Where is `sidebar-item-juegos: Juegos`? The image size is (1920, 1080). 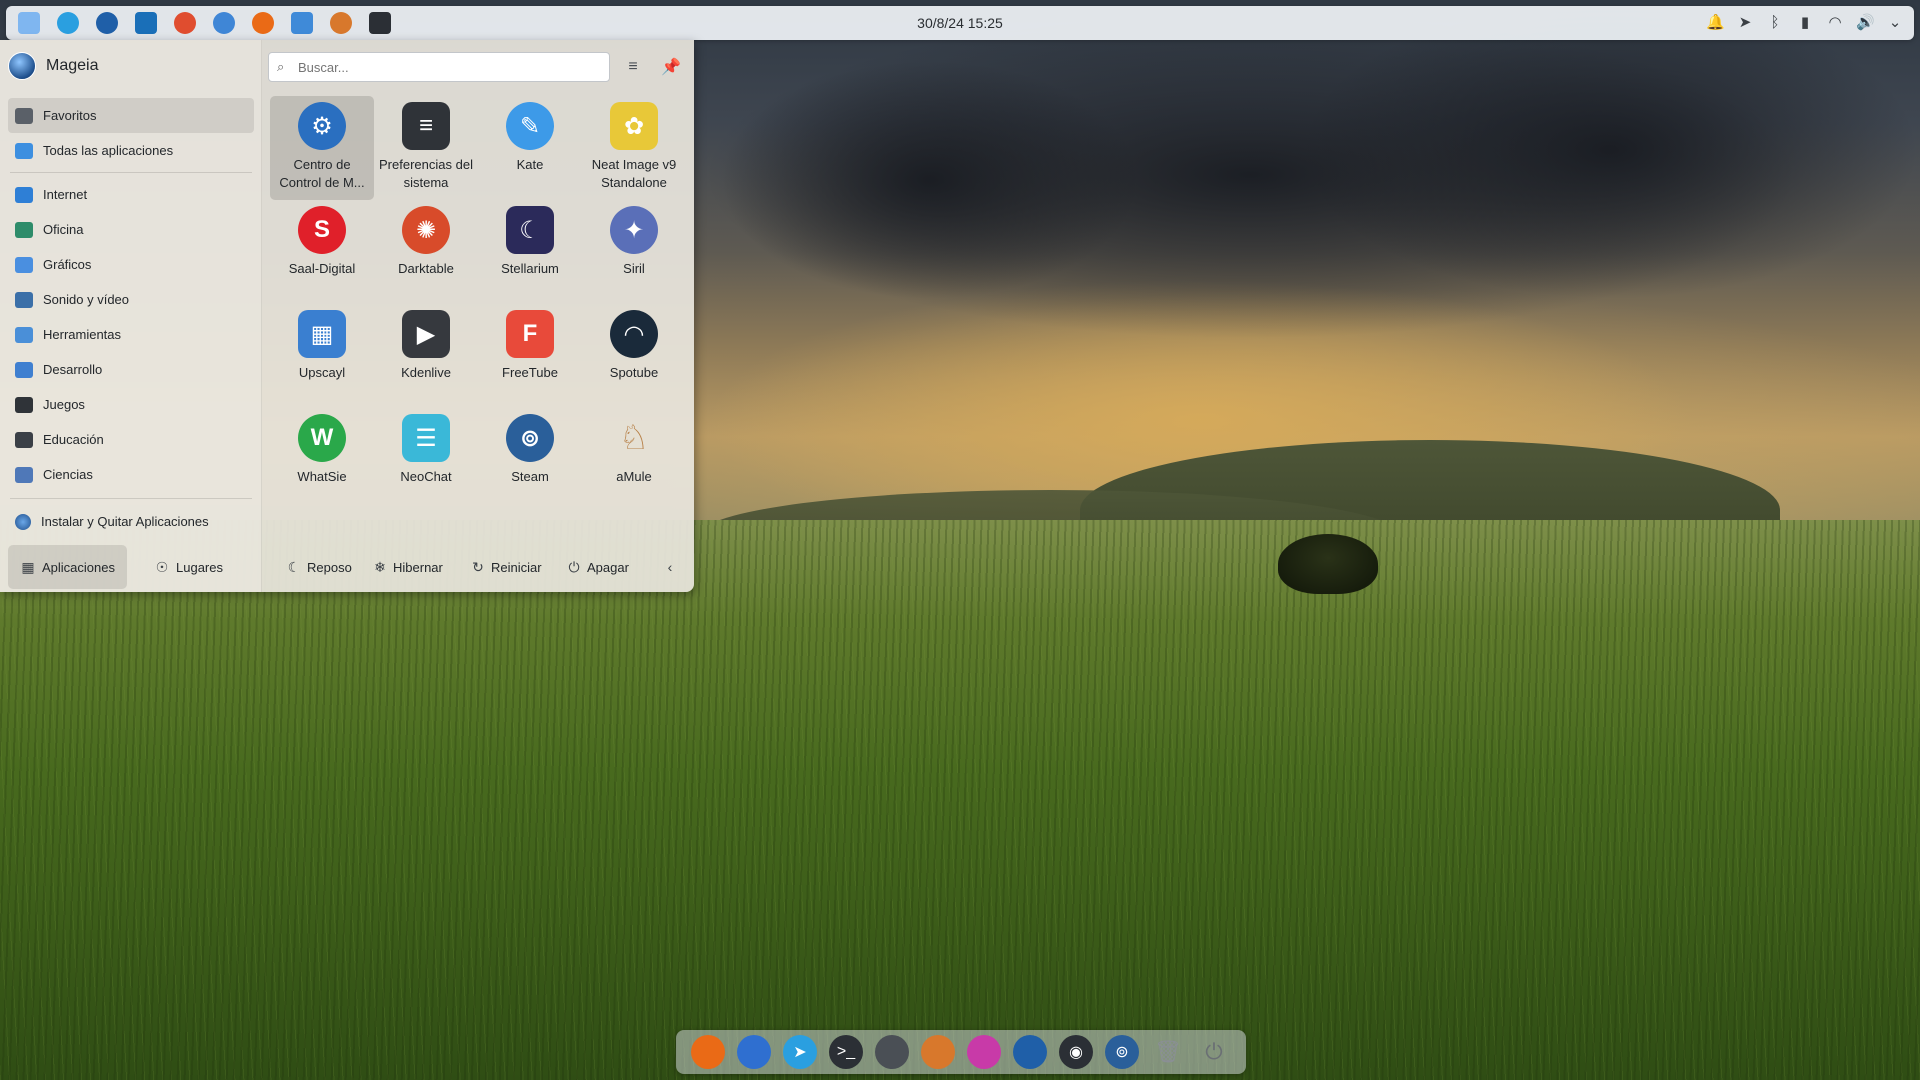
sidebar-item-juegos: Juegos is located at coordinates (131, 404).